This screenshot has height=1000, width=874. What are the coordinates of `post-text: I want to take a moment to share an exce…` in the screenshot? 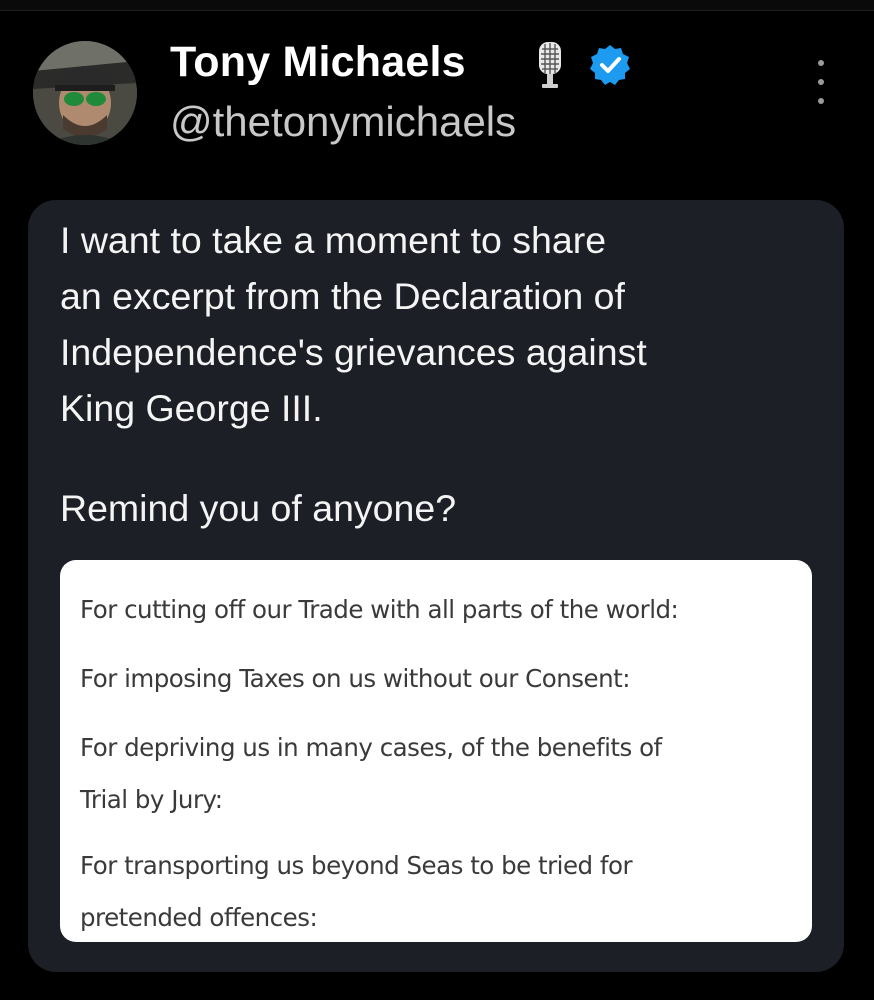 It's located at (353, 324).